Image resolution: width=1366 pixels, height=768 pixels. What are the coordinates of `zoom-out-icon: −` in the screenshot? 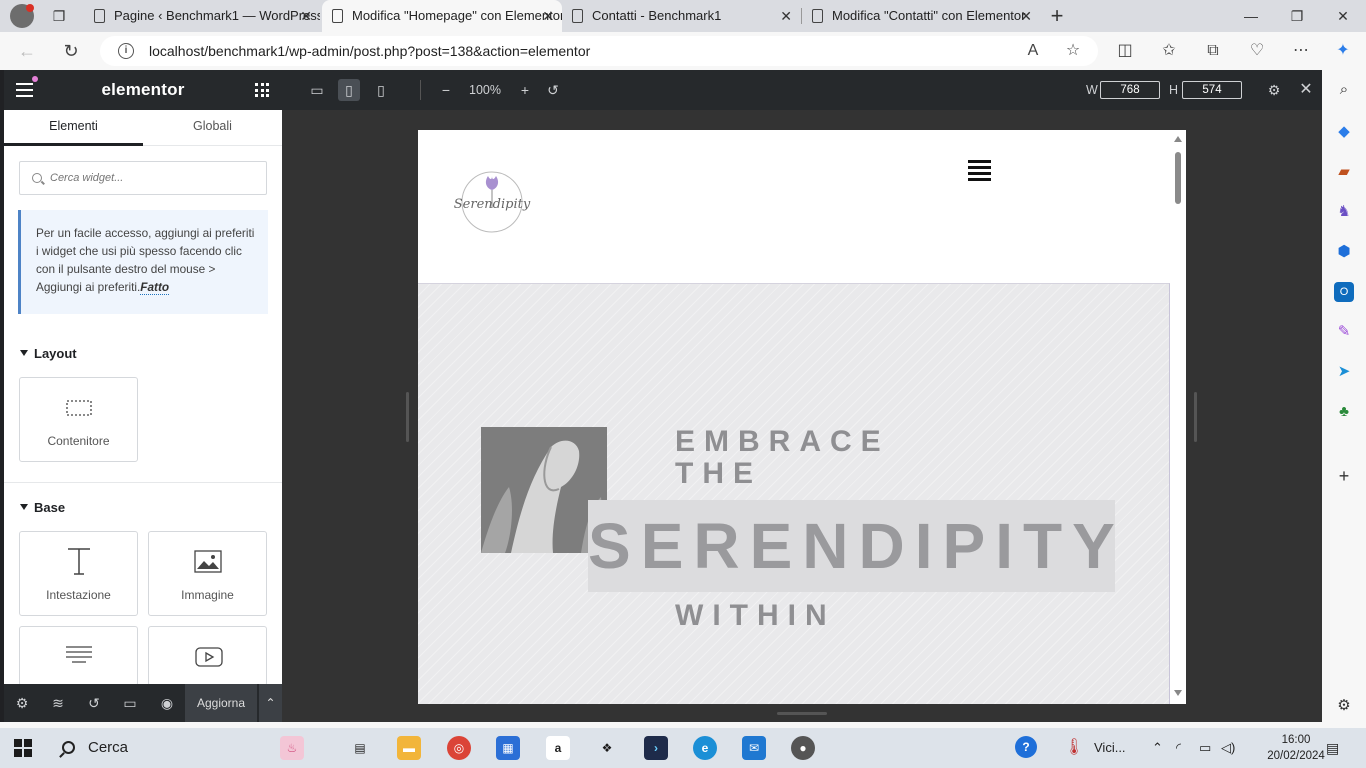 It's located at (446, 90).